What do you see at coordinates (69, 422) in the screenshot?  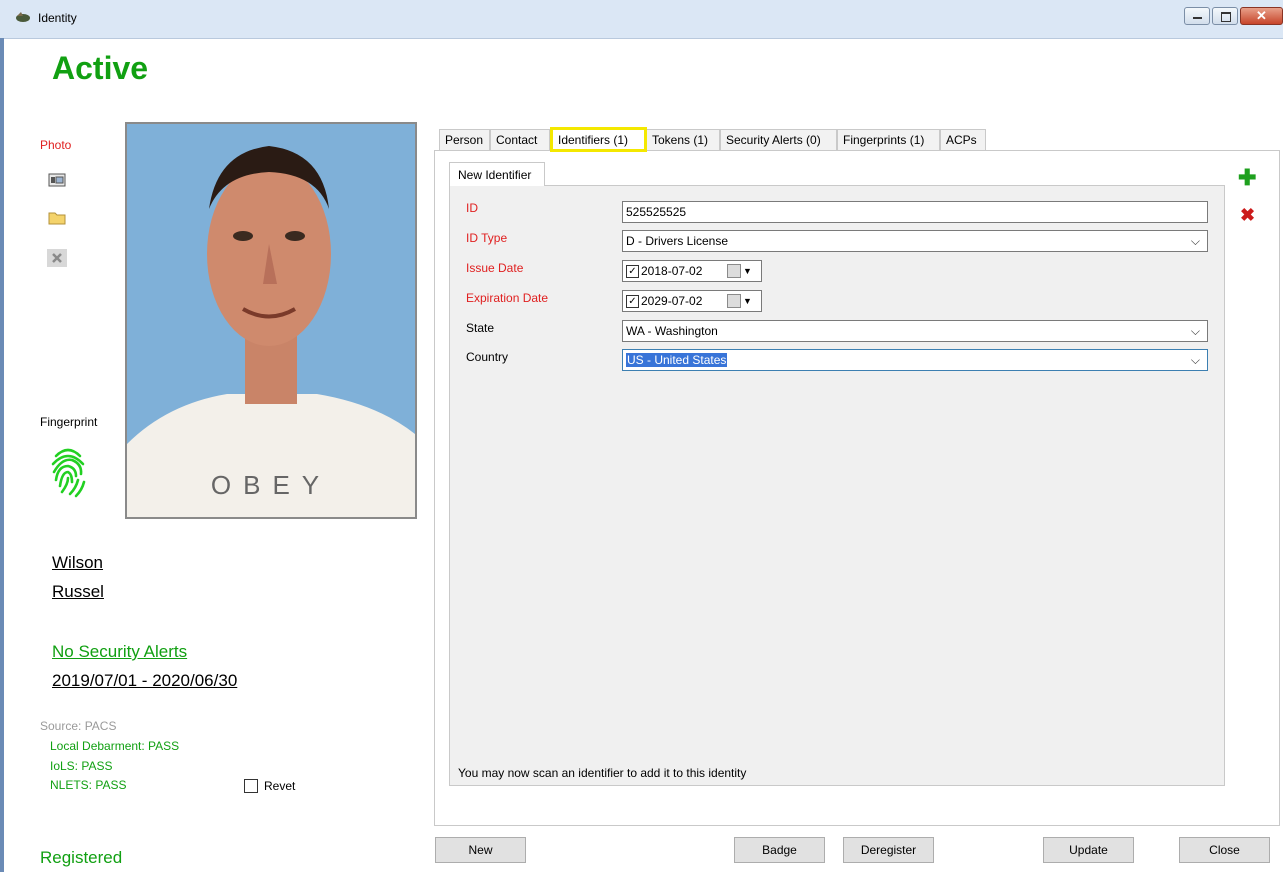 I see `fingerprint-label: Fingerprint` at bounding box center [69, 422].